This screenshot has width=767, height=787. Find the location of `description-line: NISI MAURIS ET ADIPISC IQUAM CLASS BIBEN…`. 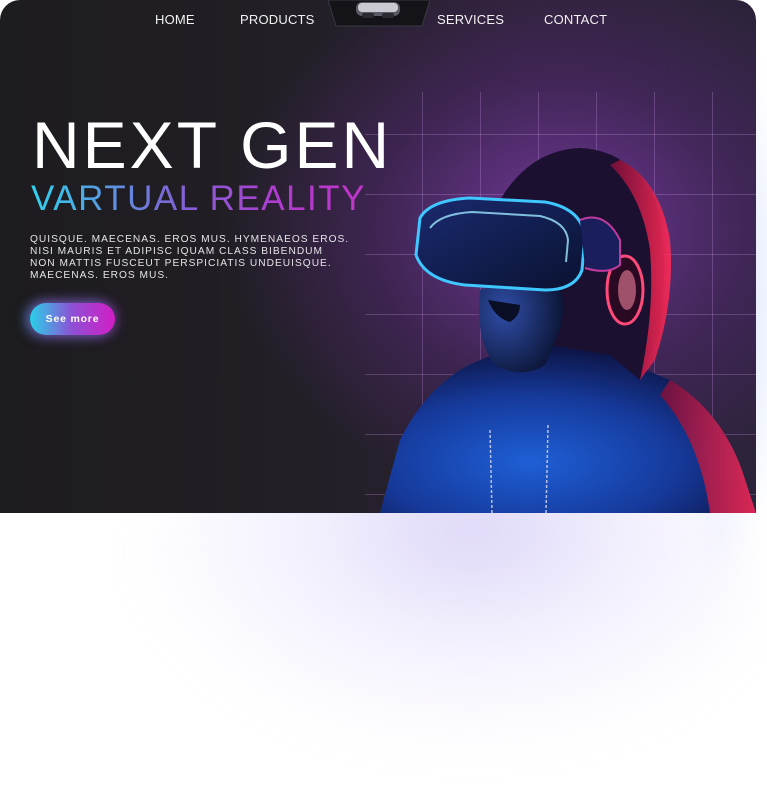

description-line: NISI MAURIS ET ADIPISC IQUAM CLASS BIBEN… is located at coordinates (177, 251).